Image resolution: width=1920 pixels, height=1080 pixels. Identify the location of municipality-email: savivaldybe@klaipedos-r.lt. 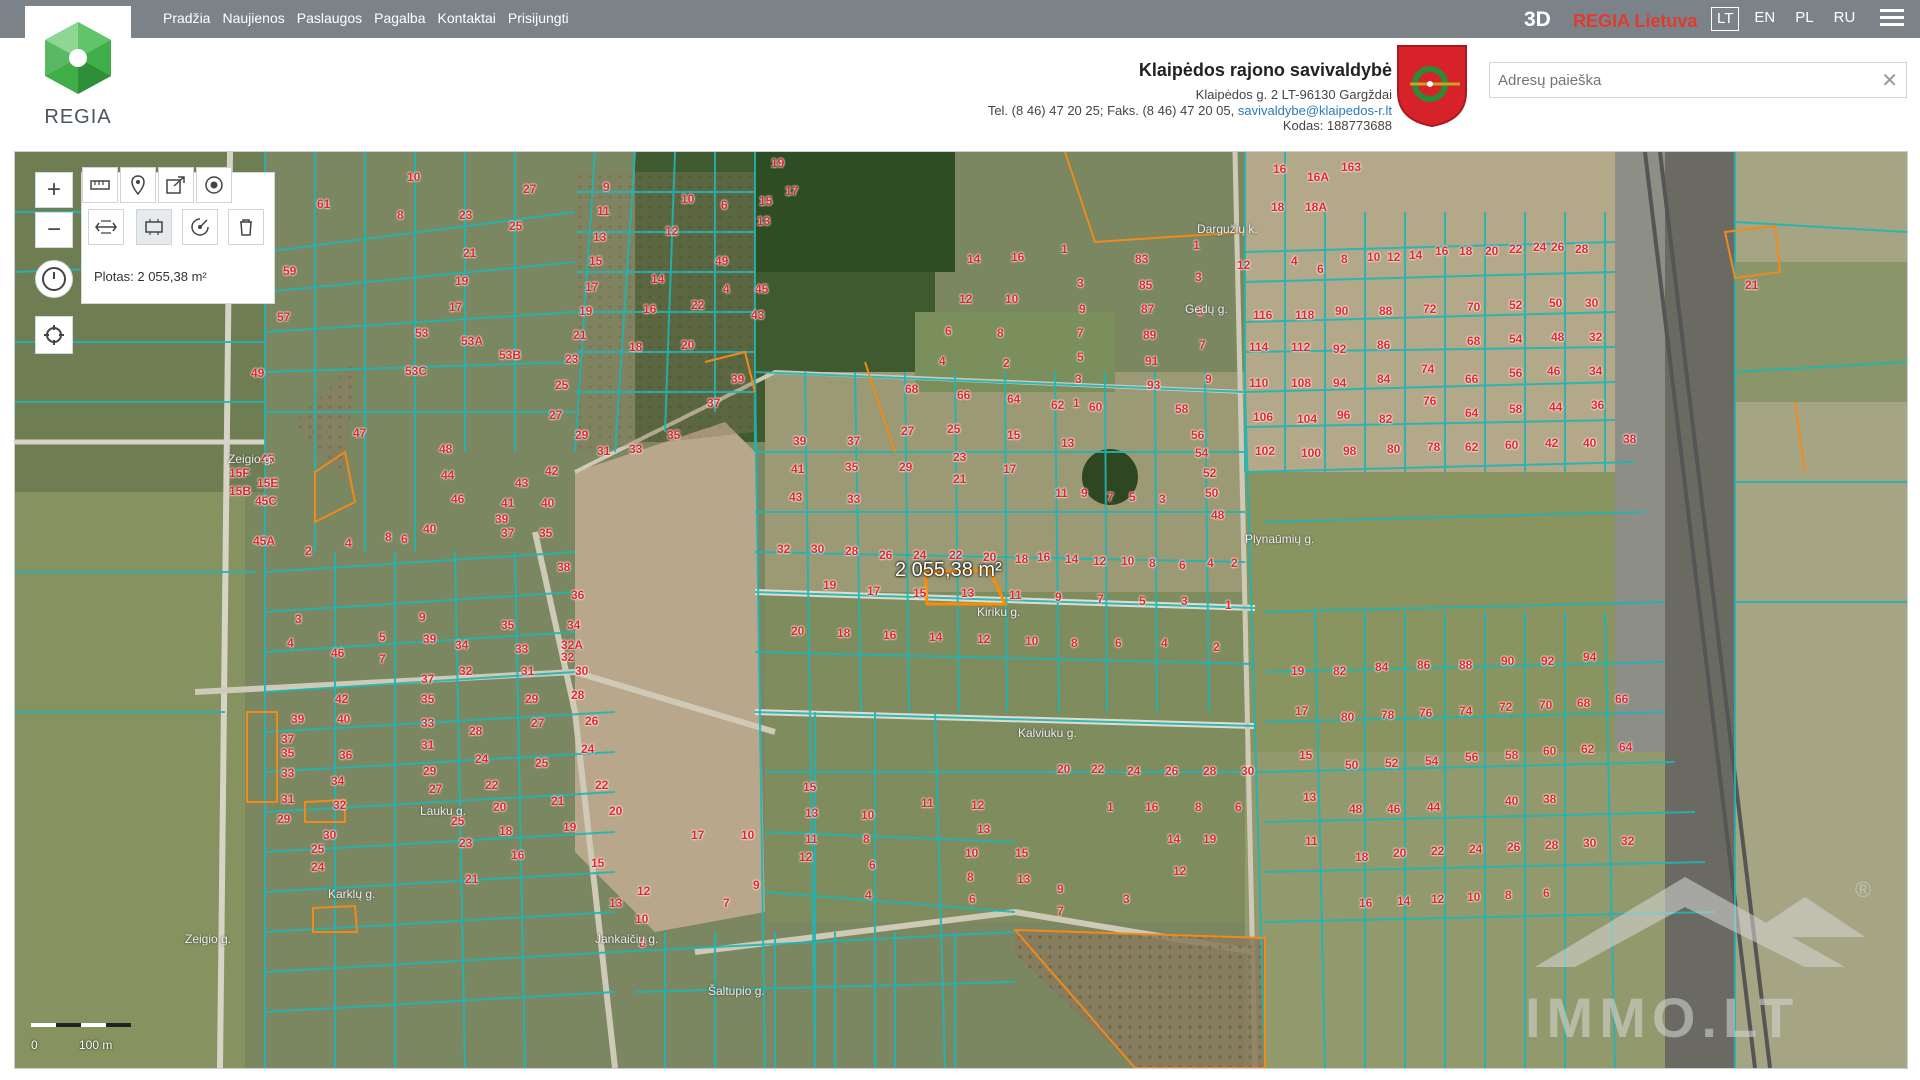
(1315, 110).